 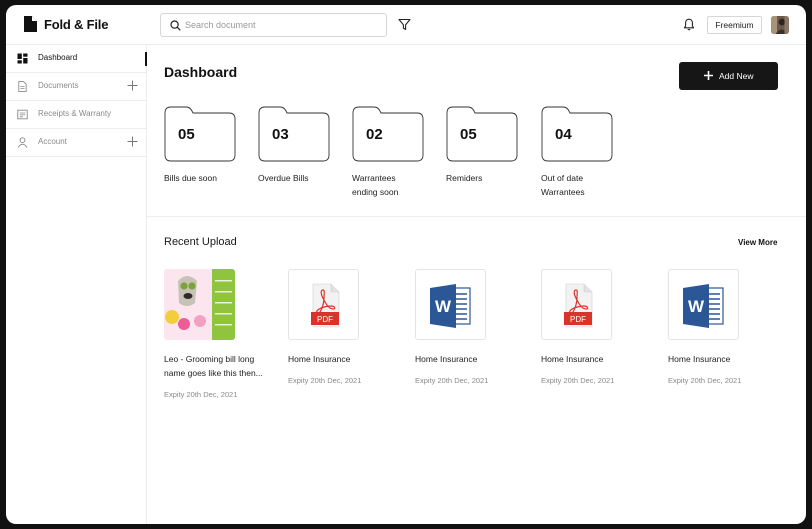 What do you see at coordinates (282, 25) in the screenshot?
I see `search-input` at bounding box center [282, 25].